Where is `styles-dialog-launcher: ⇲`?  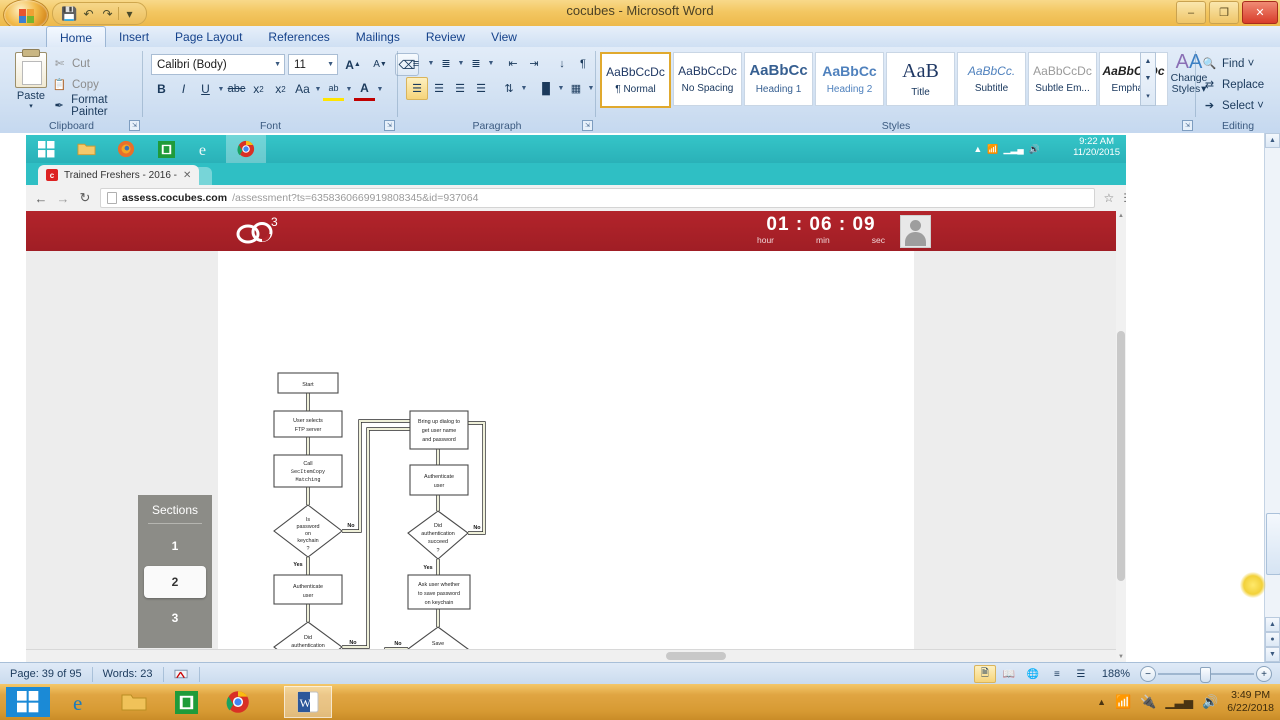 styles-dialog-launcher: ⇲ is located at coordinates (1187, 125).